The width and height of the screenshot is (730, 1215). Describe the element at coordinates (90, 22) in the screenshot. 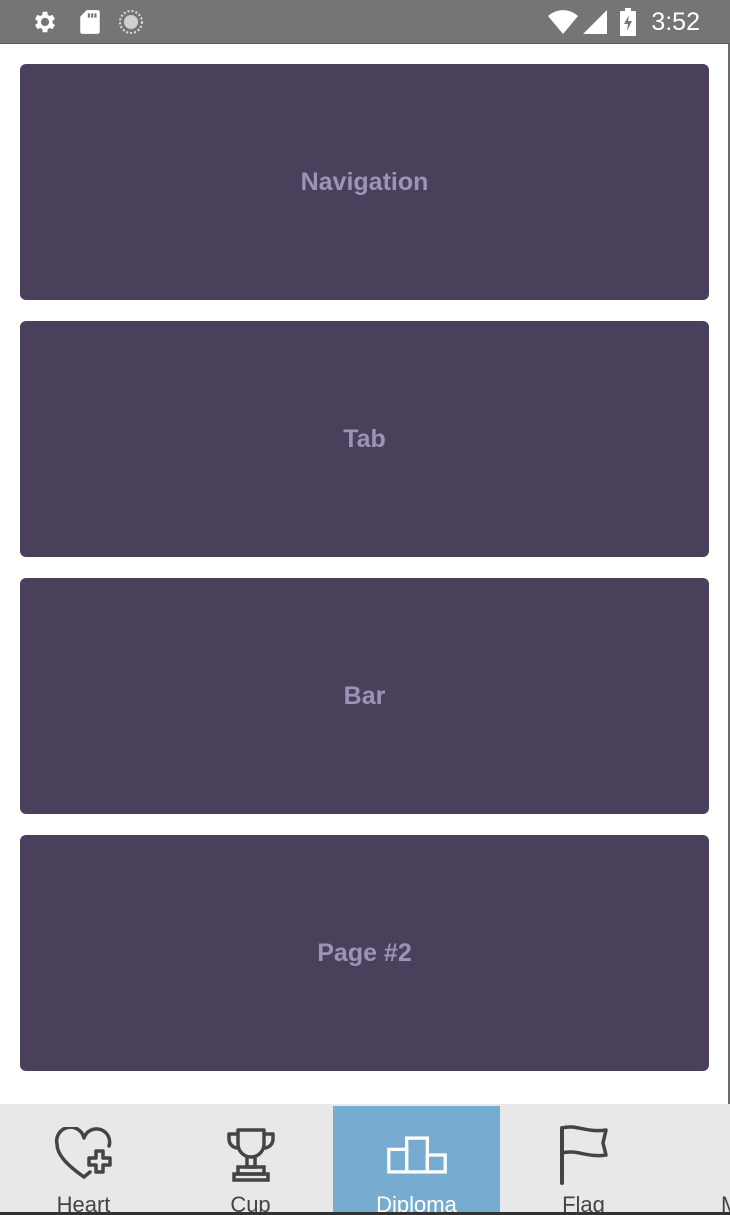

I see `sd-card-icon` at that location.